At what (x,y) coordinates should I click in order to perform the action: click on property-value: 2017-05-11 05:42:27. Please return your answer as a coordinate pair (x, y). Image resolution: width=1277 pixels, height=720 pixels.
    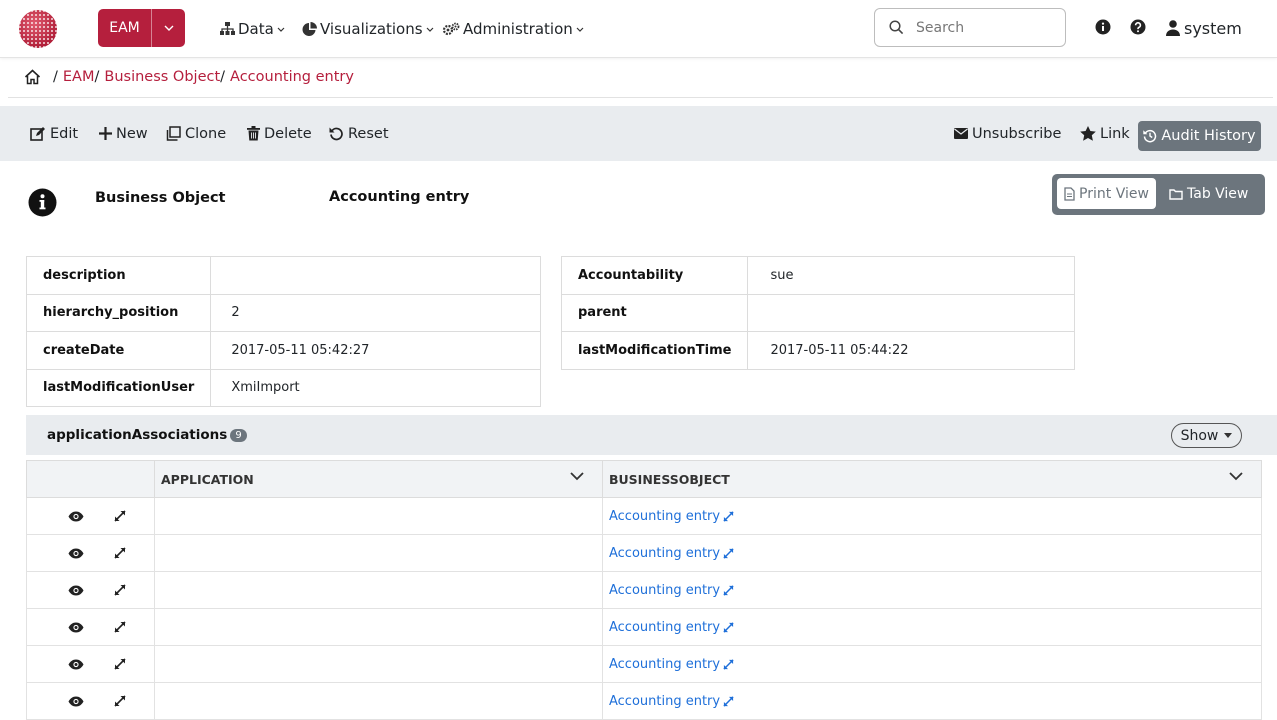
    Looking at the image, I should click on (375, 350).